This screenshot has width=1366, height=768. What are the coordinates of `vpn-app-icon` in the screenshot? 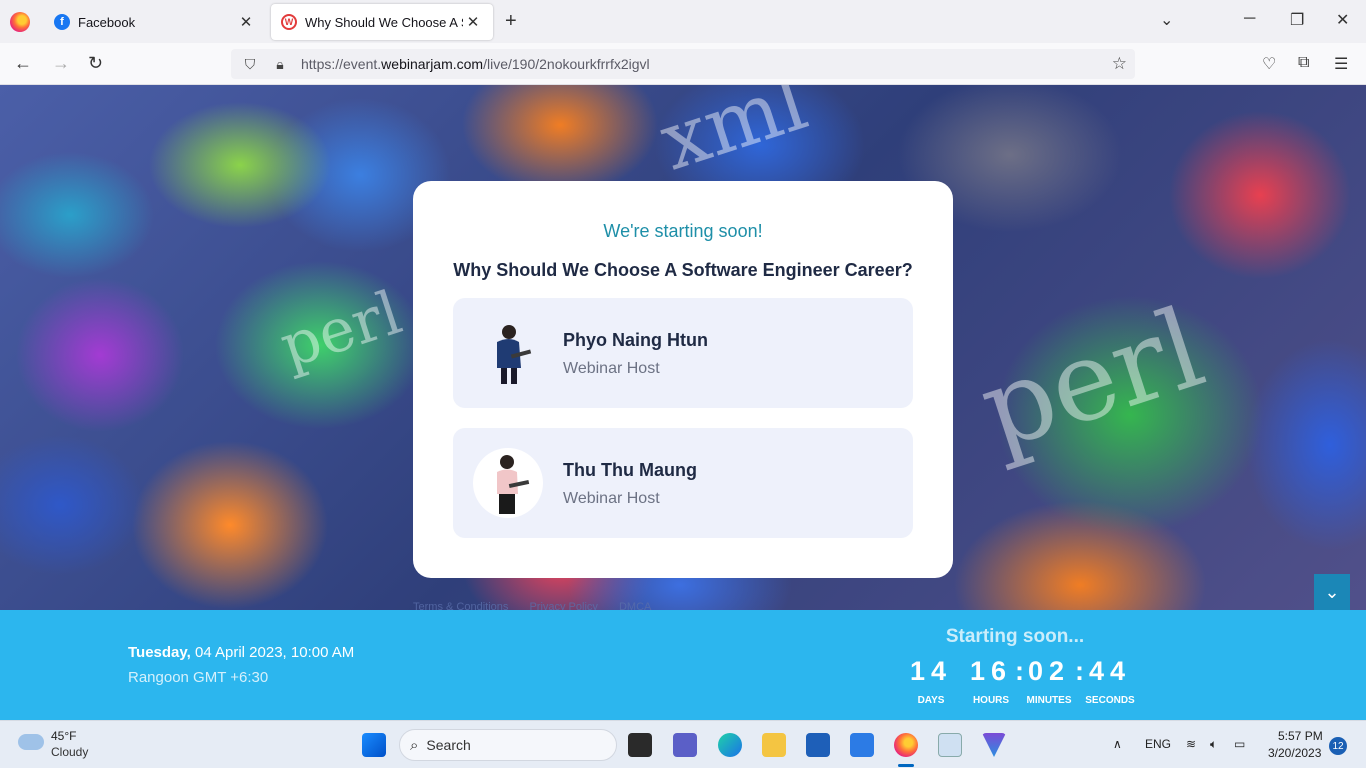 It's located at (994, 745).